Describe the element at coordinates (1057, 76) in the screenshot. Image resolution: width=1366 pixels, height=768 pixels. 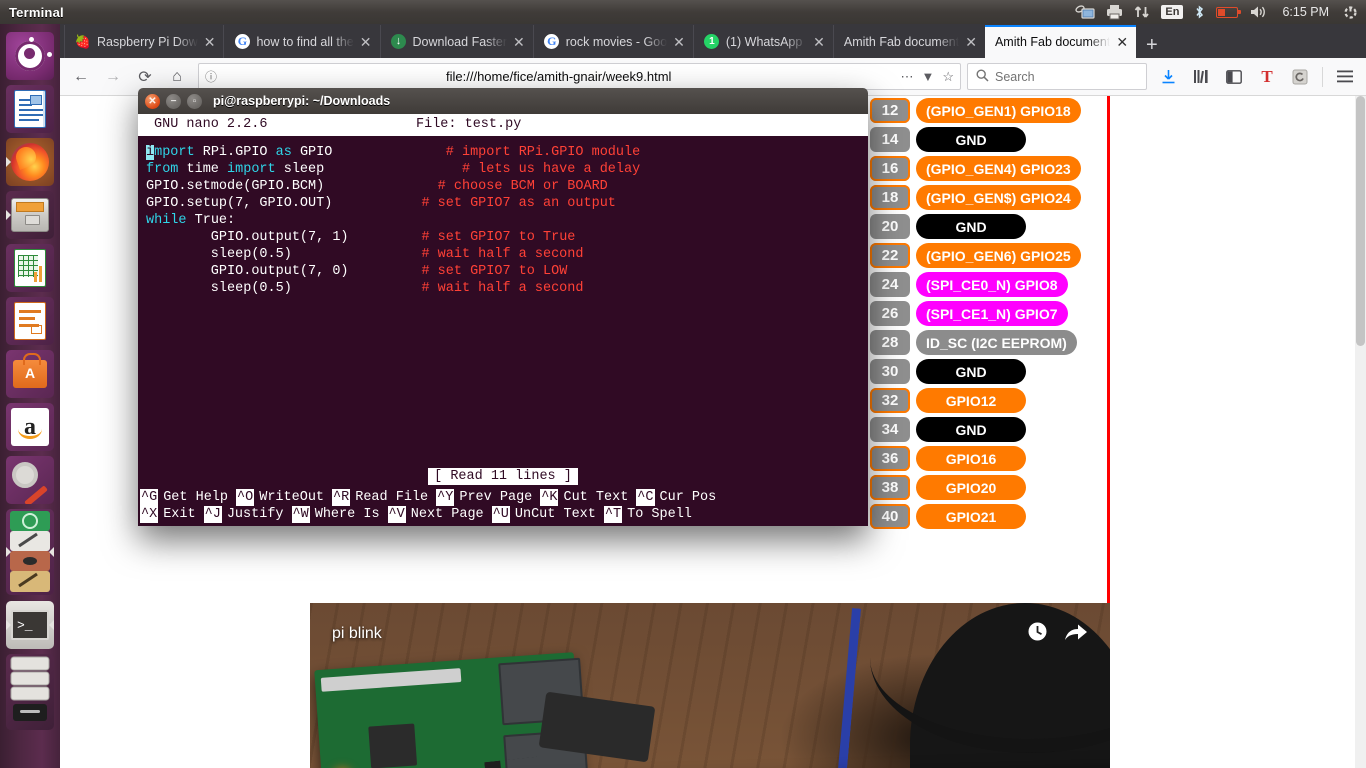
I see `search-input: Search` at that location.